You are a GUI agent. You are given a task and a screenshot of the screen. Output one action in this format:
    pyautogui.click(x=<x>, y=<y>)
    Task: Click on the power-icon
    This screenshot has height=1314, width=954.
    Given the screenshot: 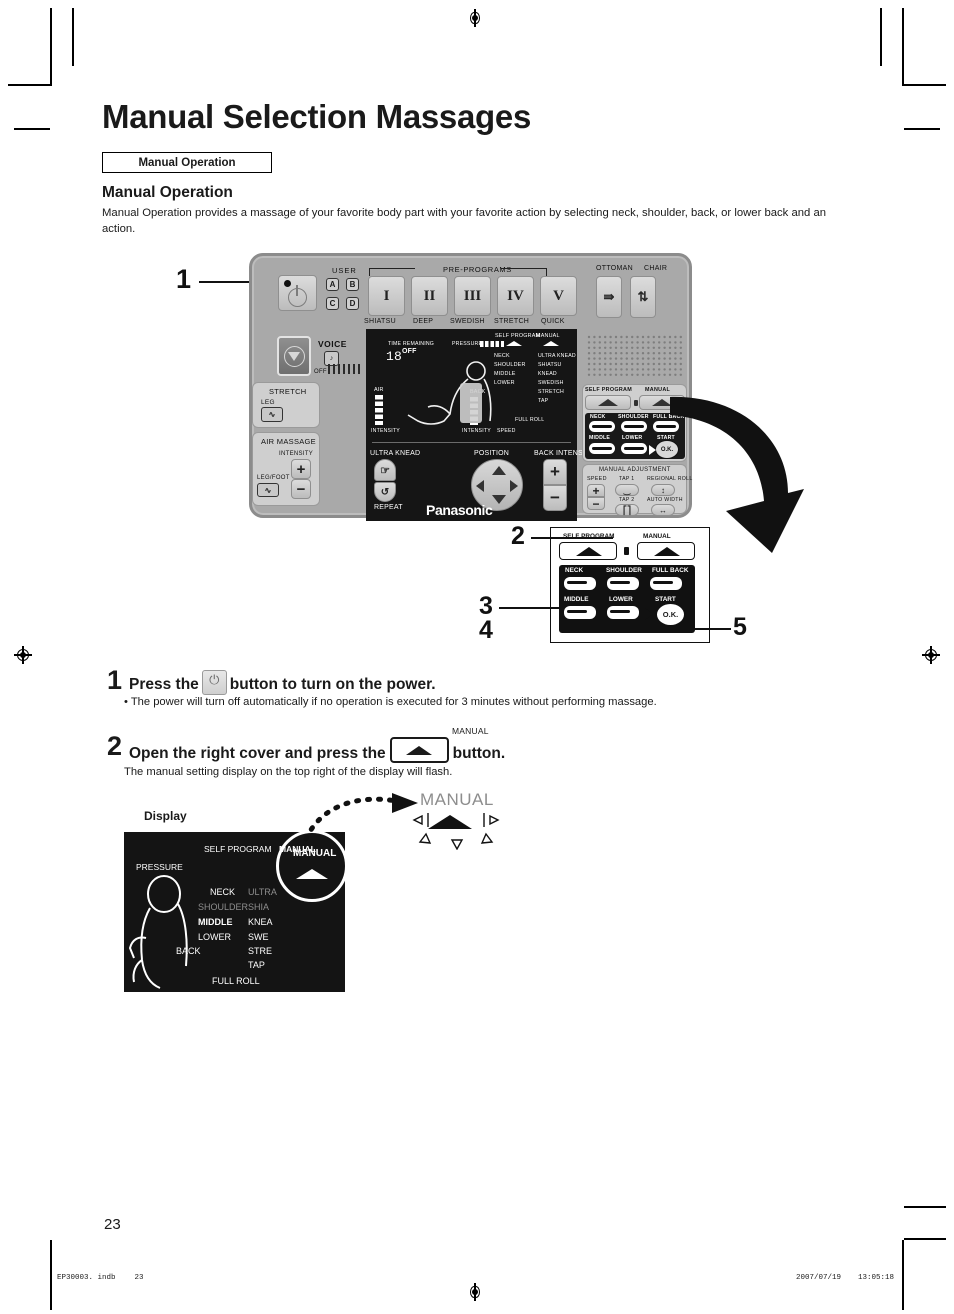 What is the action you would take?
    pyautogui.click(x=214, y=682)
    